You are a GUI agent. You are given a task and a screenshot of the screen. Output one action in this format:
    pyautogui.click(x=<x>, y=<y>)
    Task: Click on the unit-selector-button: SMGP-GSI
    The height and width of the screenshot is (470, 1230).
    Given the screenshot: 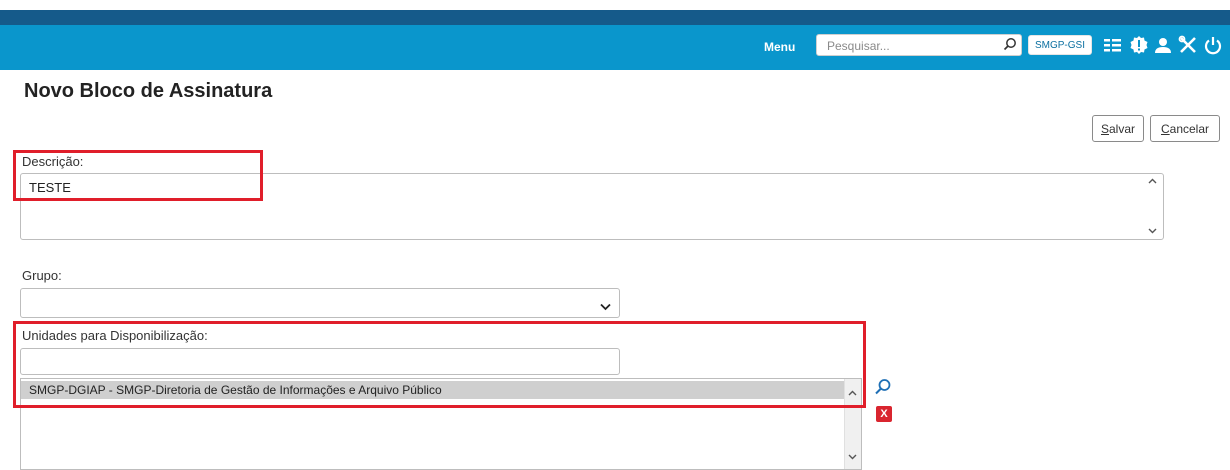 What is the action you would take?
    pyautogui.click(x=1060, y=45)
    